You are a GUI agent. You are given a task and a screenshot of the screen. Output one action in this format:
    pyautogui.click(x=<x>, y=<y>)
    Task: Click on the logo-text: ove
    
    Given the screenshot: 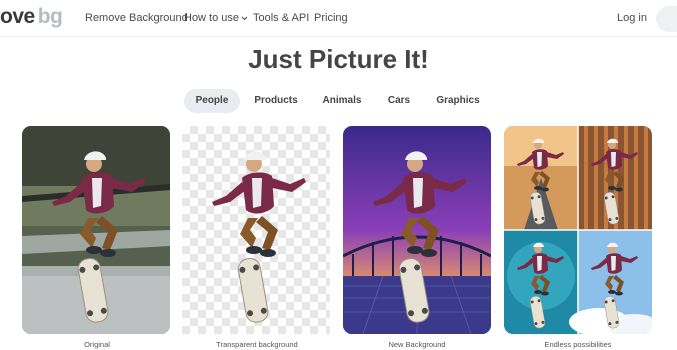 What is the action you would take?
    pyautogui.click(x=17, y=16)
    